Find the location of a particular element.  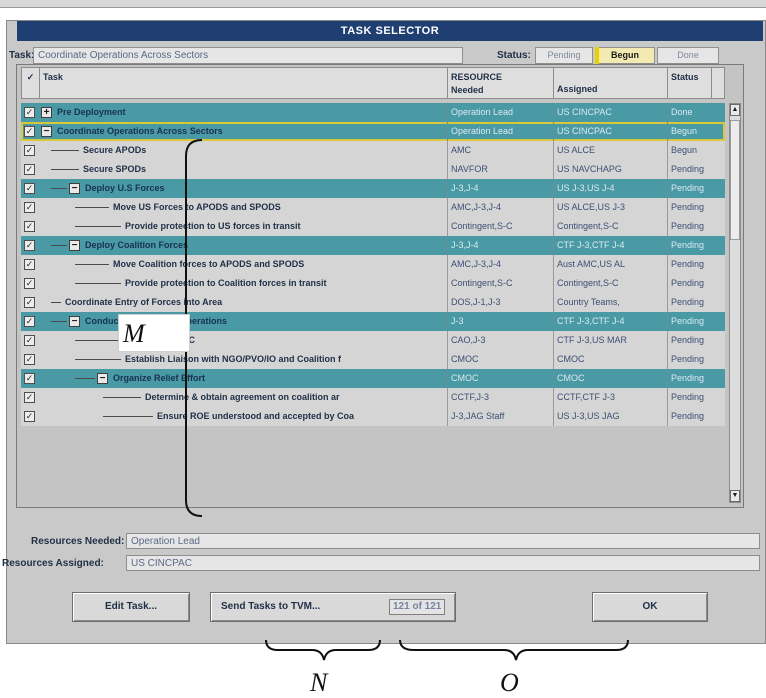

status-option-begun: Begun is located at coordinates (625, 55).